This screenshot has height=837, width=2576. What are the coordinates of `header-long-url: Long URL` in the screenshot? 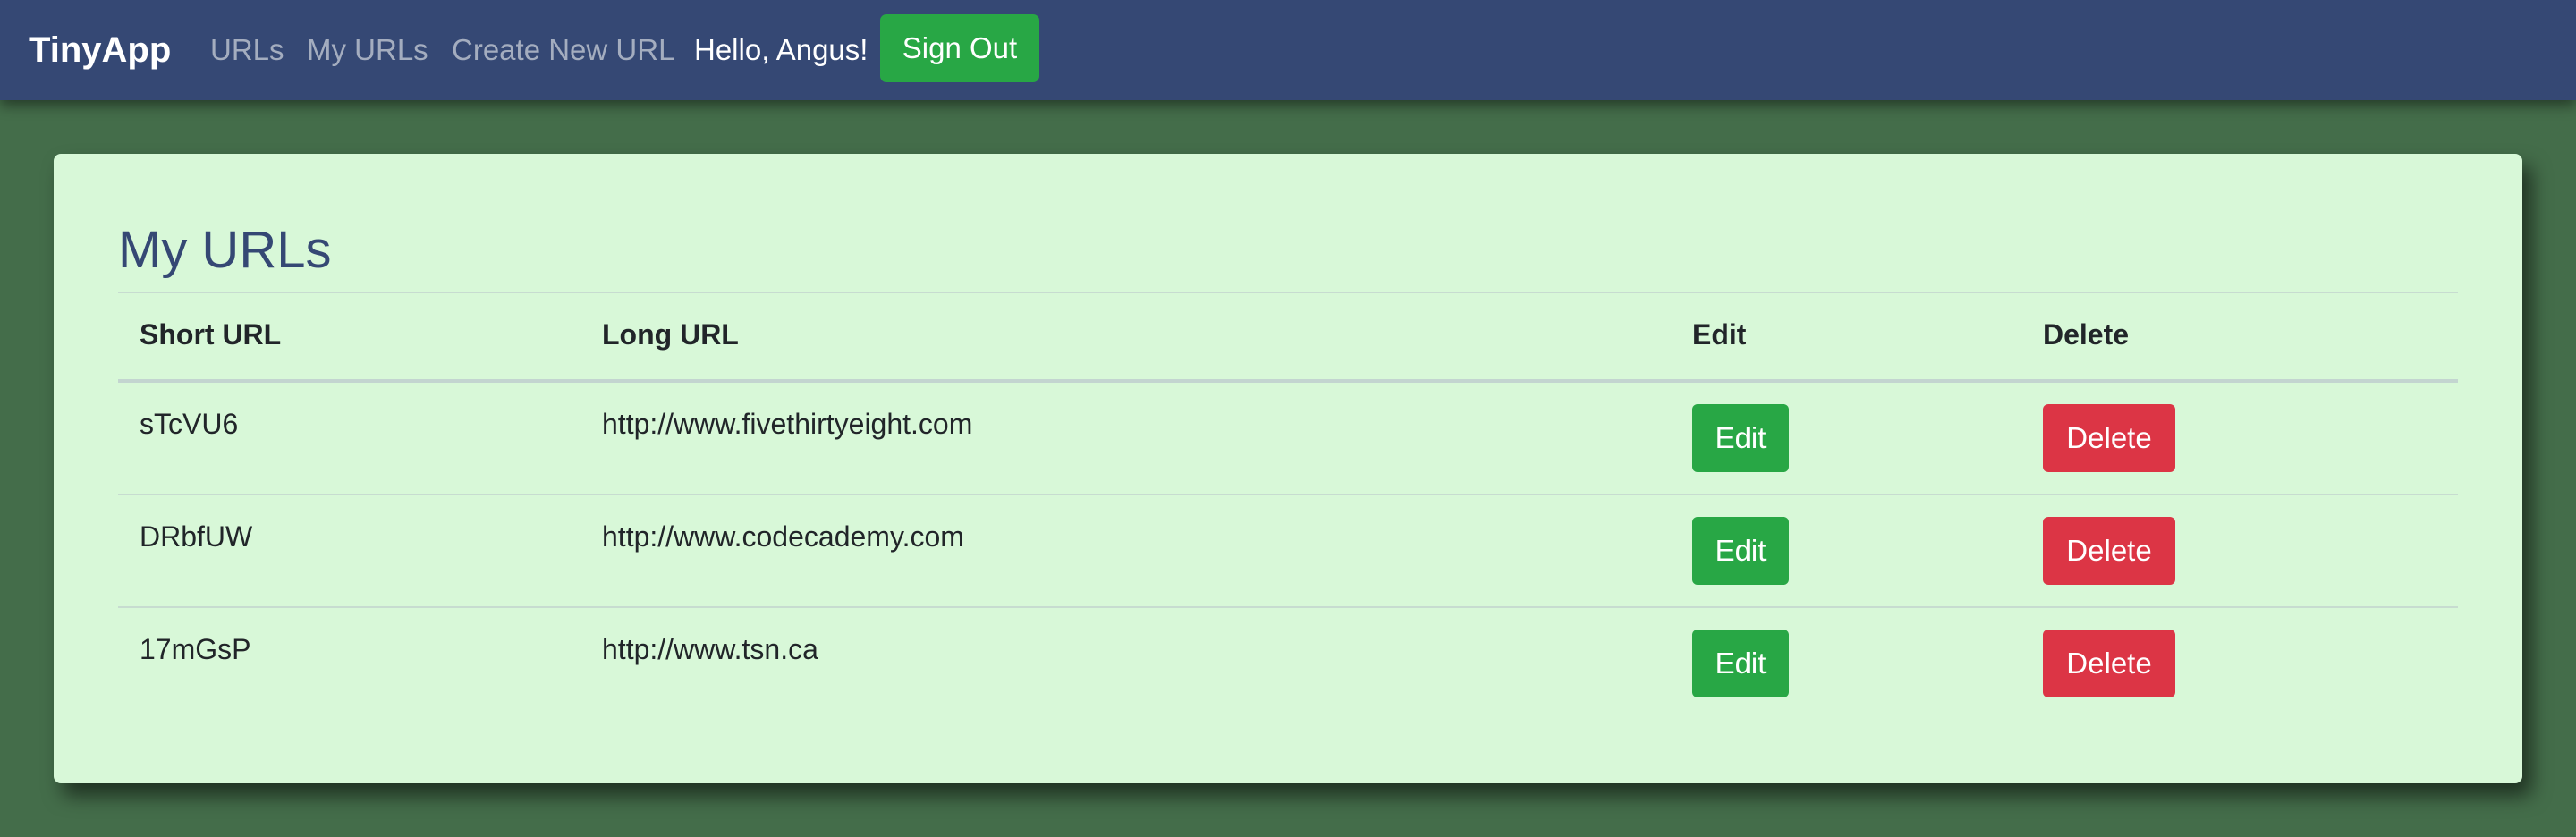 It's located at (670, 334).